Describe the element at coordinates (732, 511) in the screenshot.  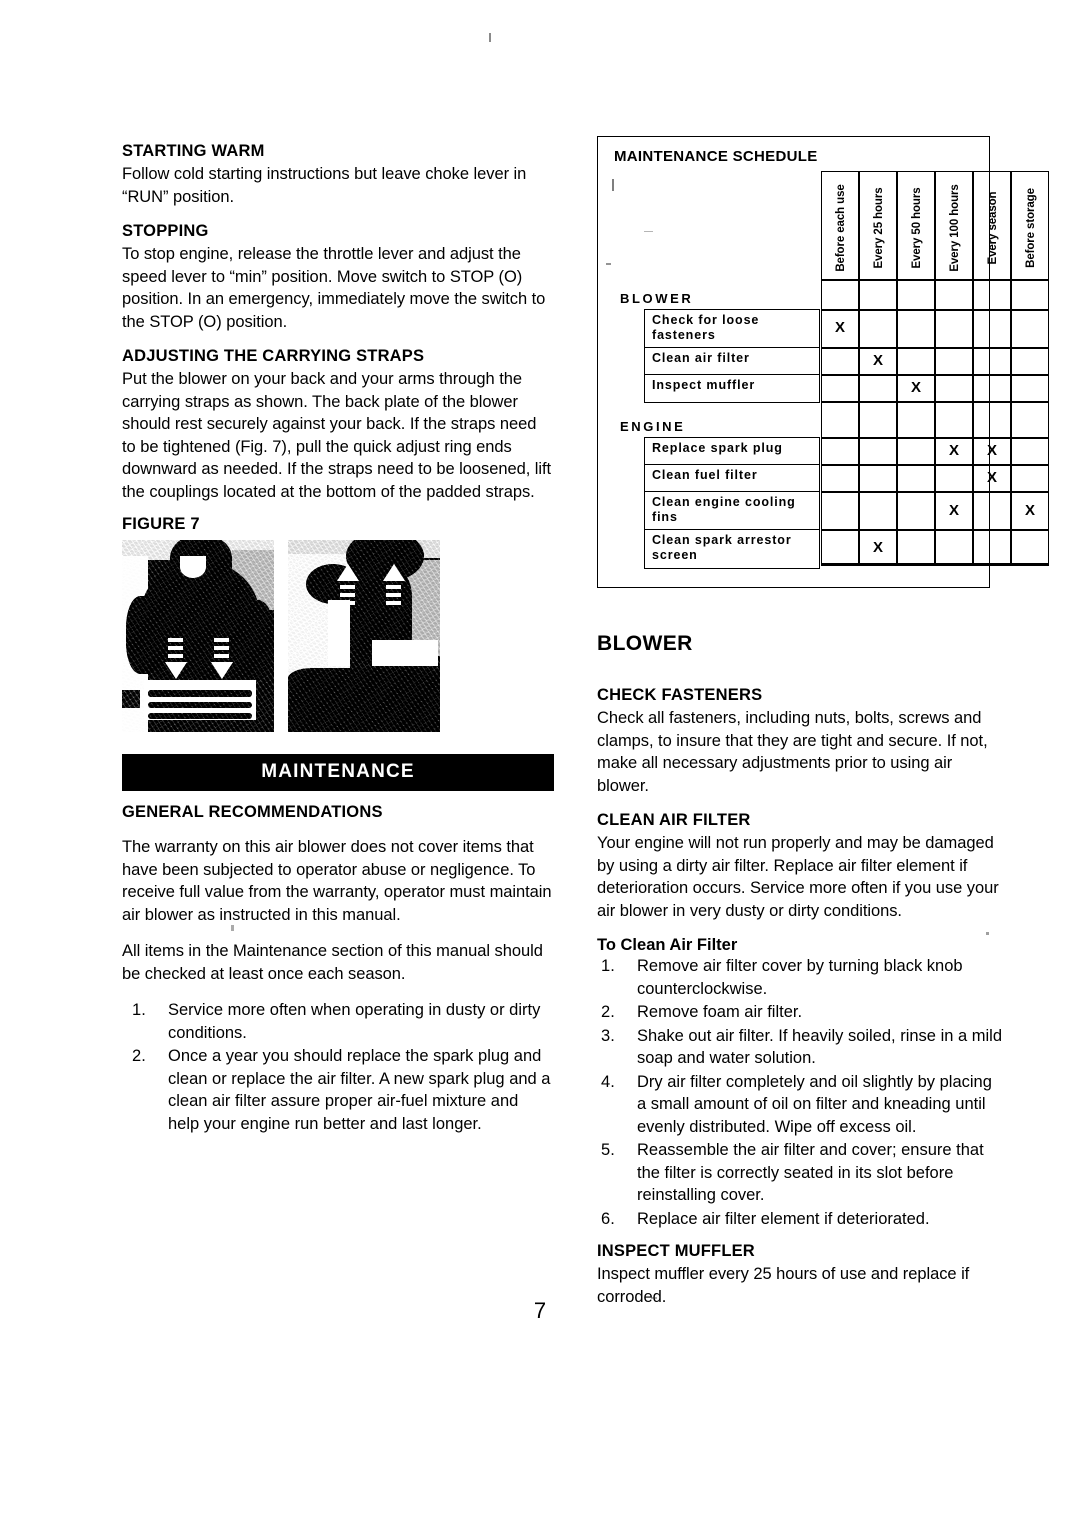
I see `table-row: Clean engine cooling fins` at that location.